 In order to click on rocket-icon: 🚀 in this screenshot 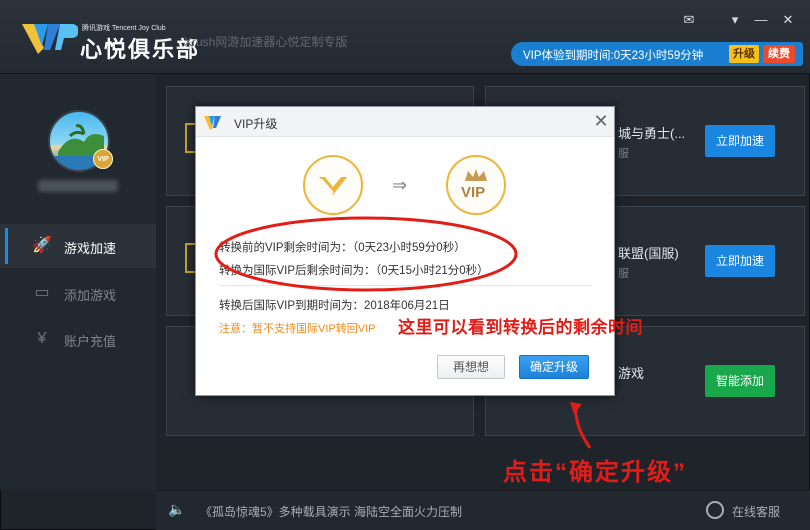, I will do `click(42, 245)`.